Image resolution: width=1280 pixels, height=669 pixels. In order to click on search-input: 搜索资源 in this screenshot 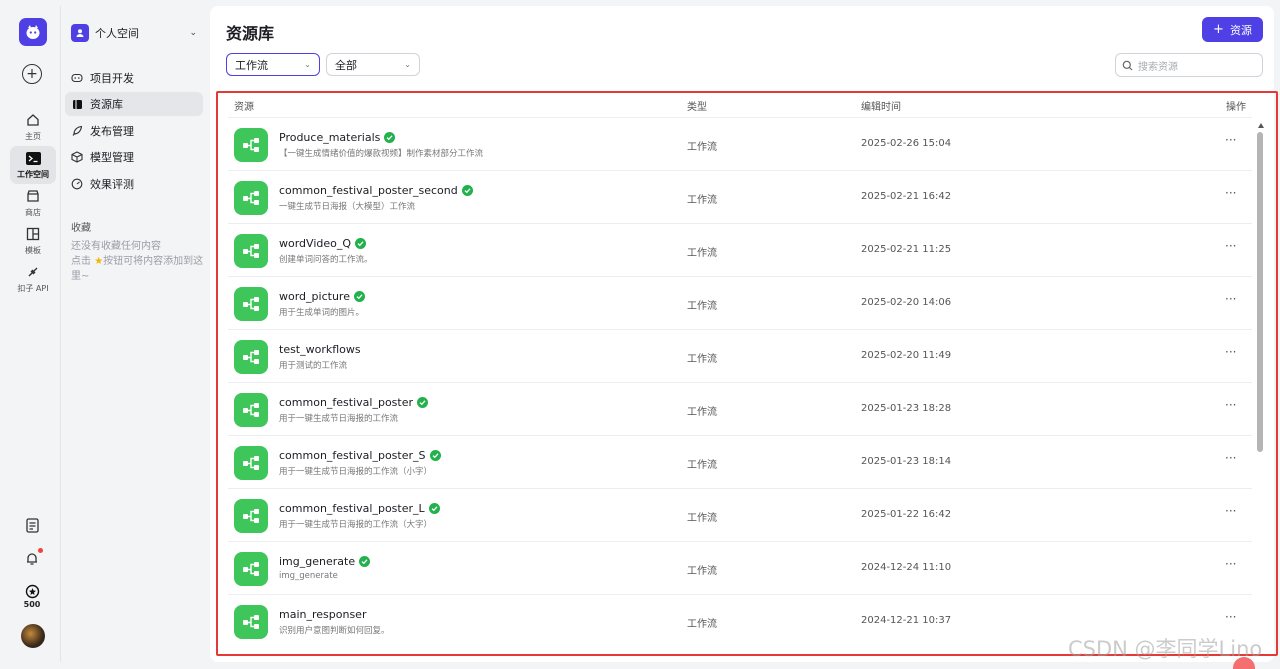, I will do `click(1189, 65)`.